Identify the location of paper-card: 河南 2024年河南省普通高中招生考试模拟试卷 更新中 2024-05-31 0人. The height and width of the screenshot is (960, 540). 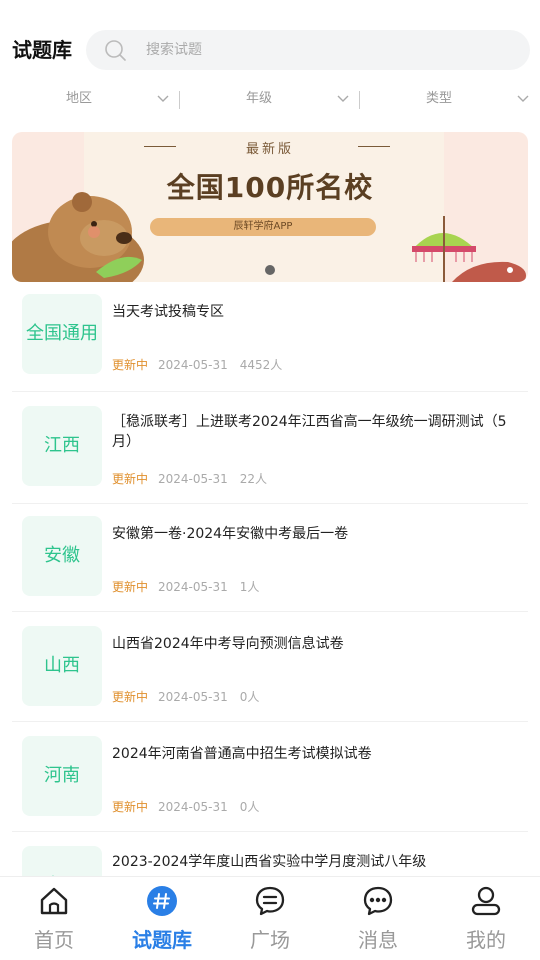
(270, 782).